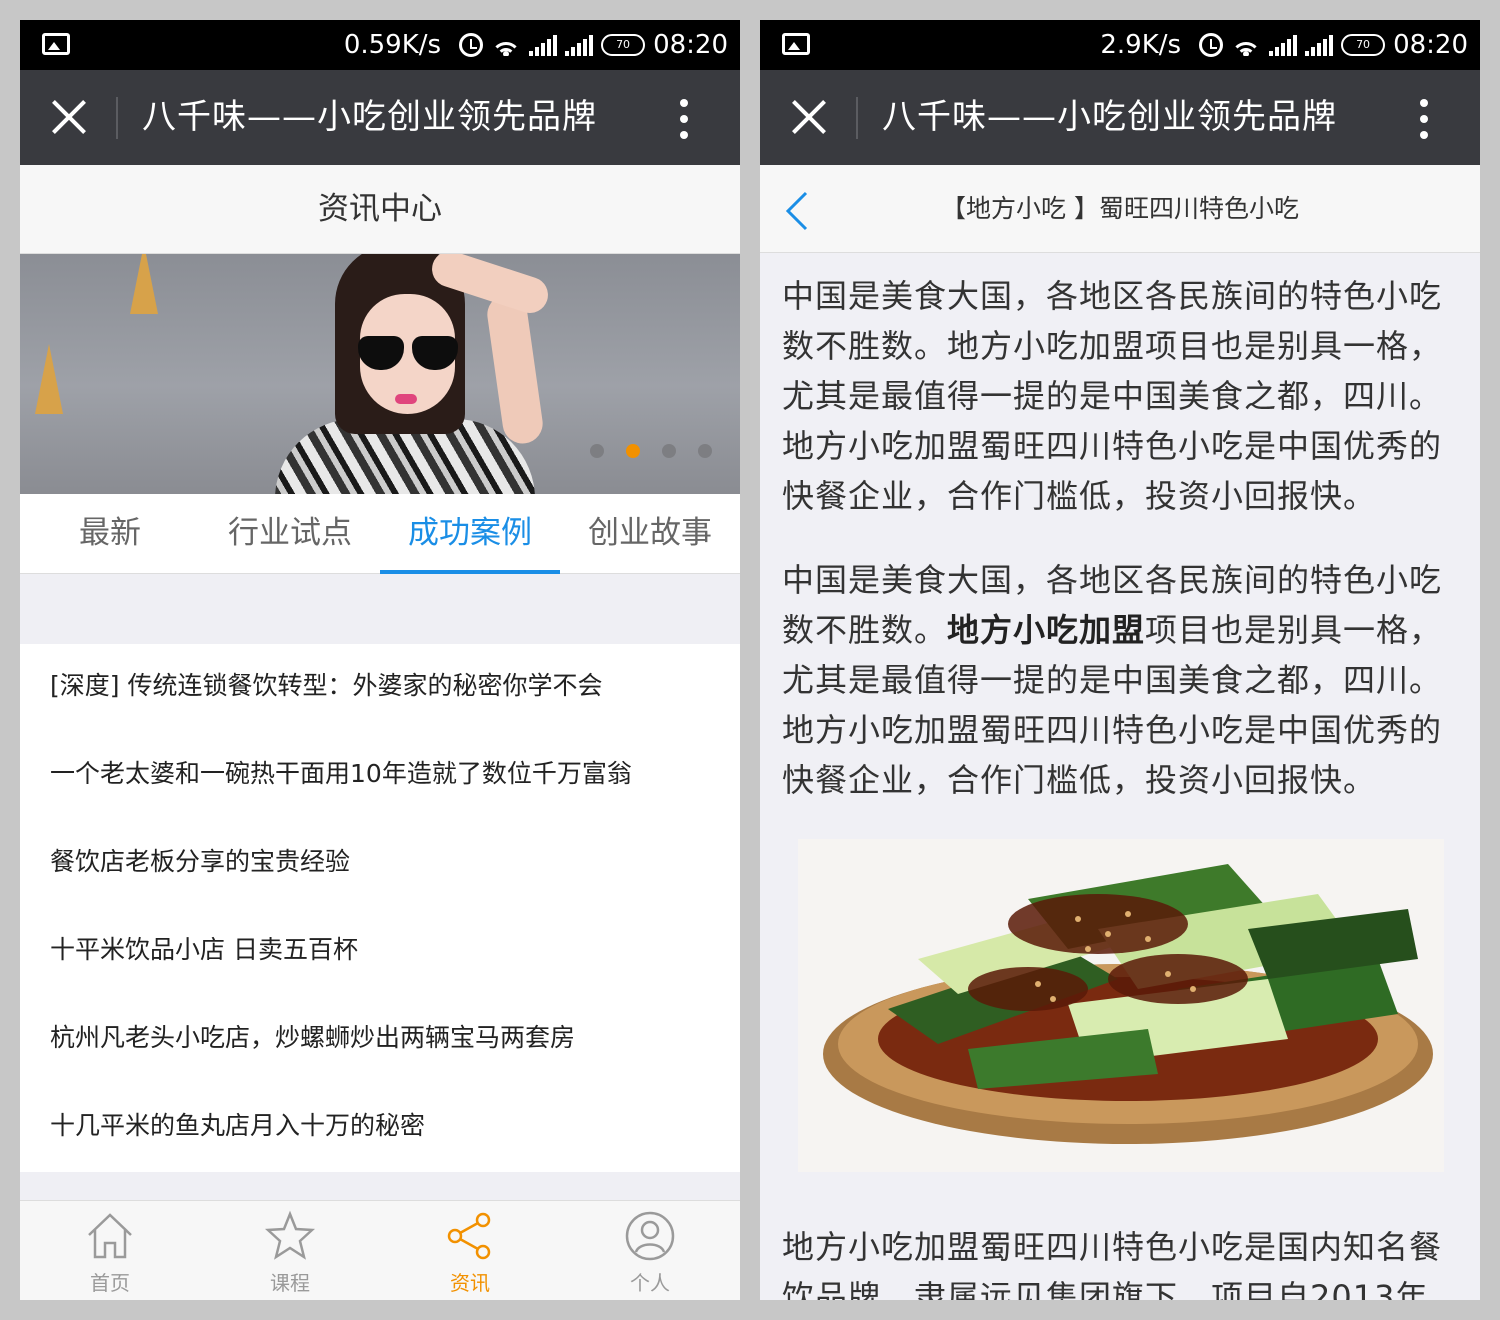 Image resolution: width=1500 pixels, height=1320 pixels. What do you see at coordinates (392, 45) in the screenshot?
I see `network-speed: 0.59K/s` at bounding box center [392, 45].